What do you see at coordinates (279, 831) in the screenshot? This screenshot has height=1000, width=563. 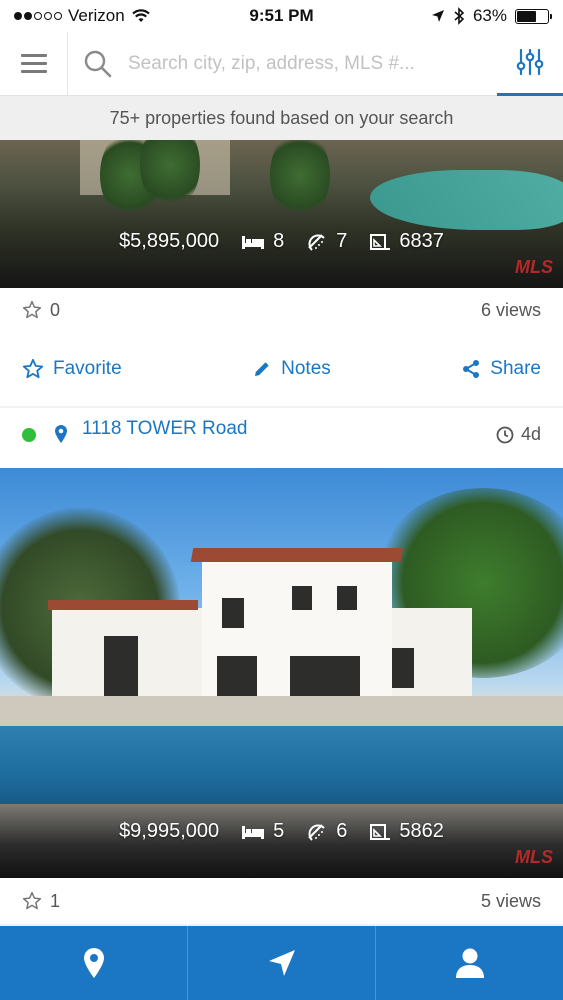 I see `beds-count: 5` at bounding box center [279, 831].